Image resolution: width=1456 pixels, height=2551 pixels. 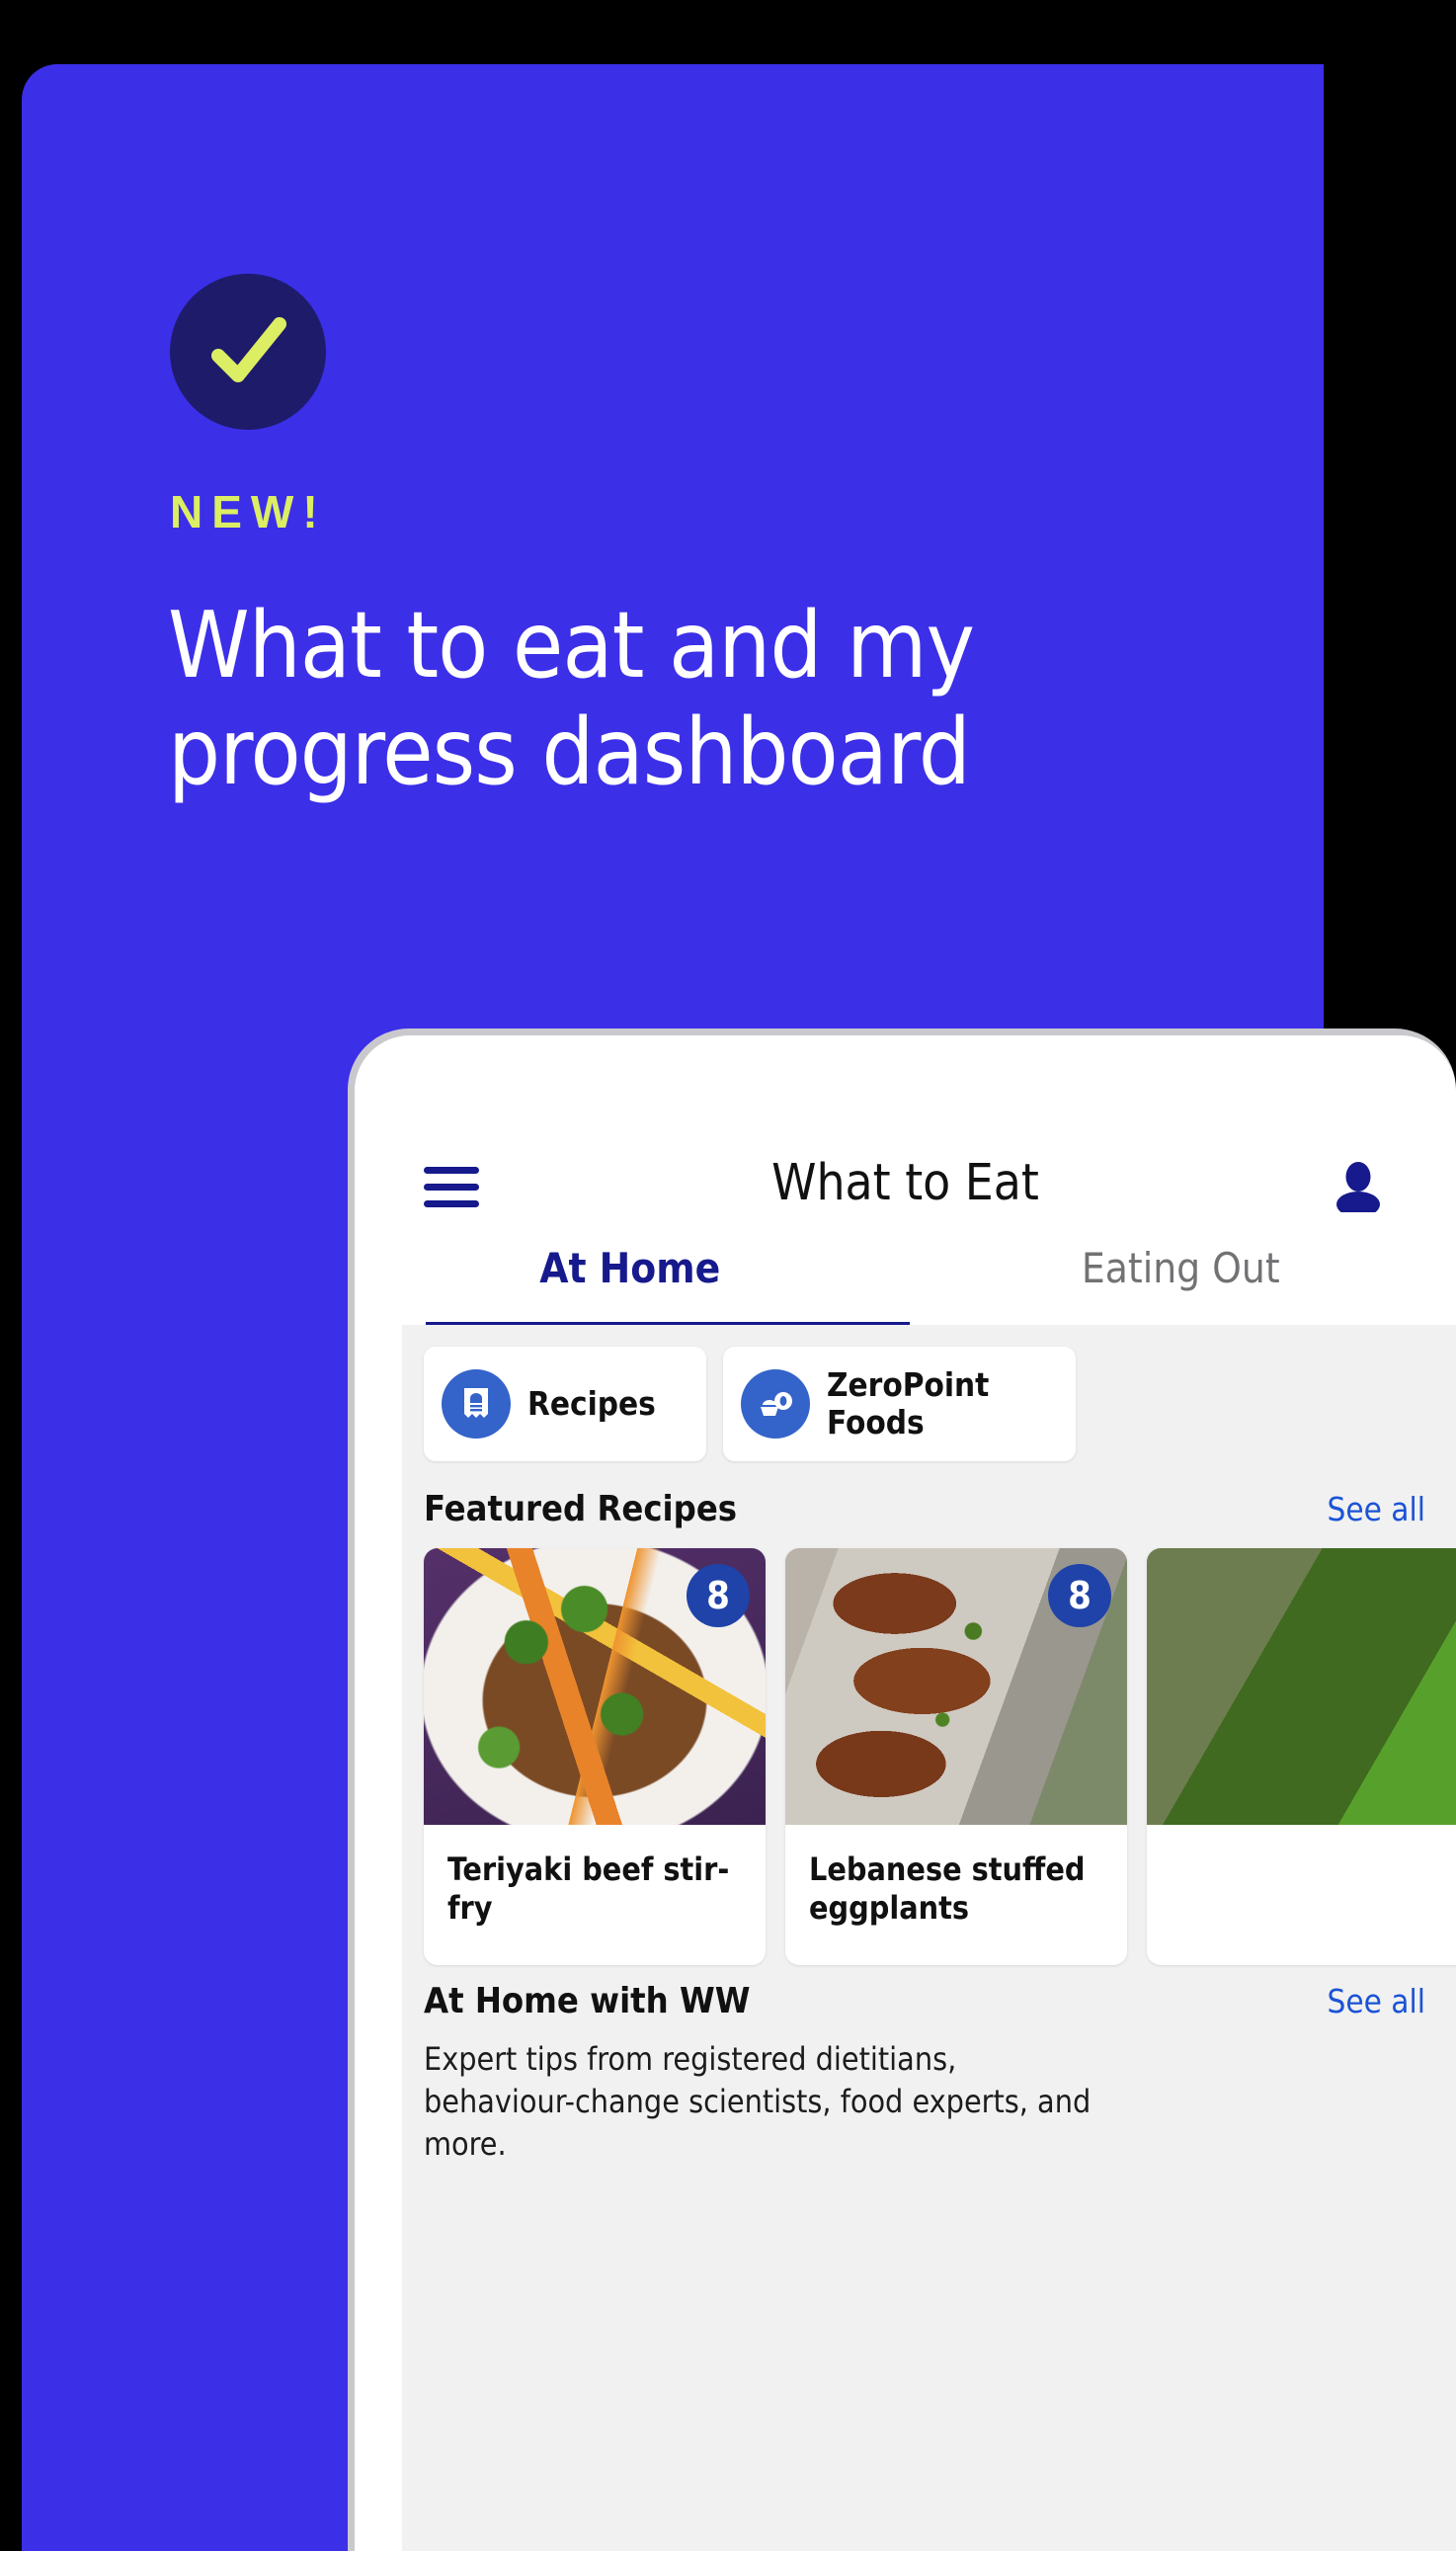 I want to click on recipe-title: Teriyaki beef stir-fry, so click(x=588, y=1889).